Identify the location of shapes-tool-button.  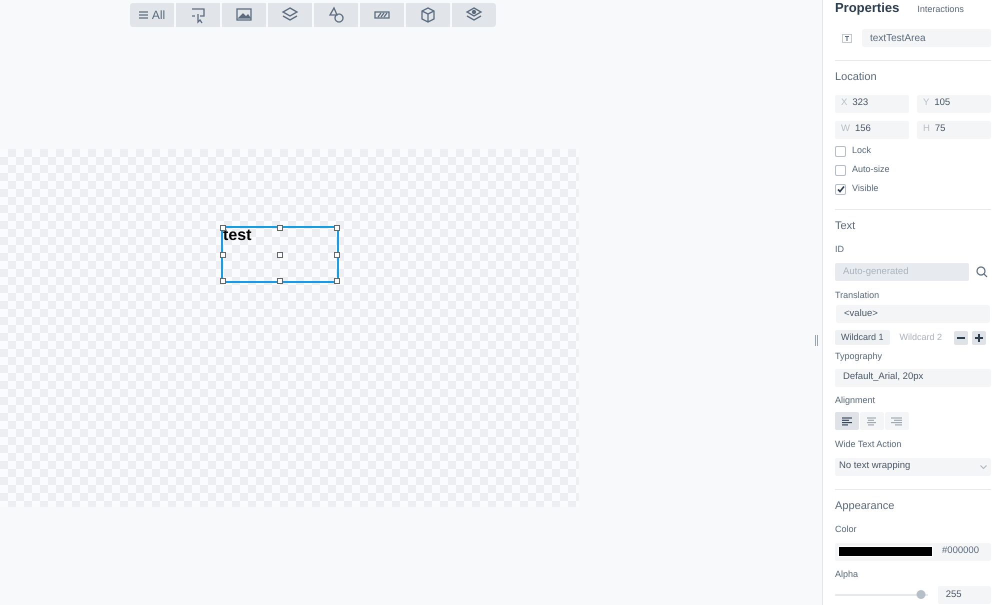
(336, 15).